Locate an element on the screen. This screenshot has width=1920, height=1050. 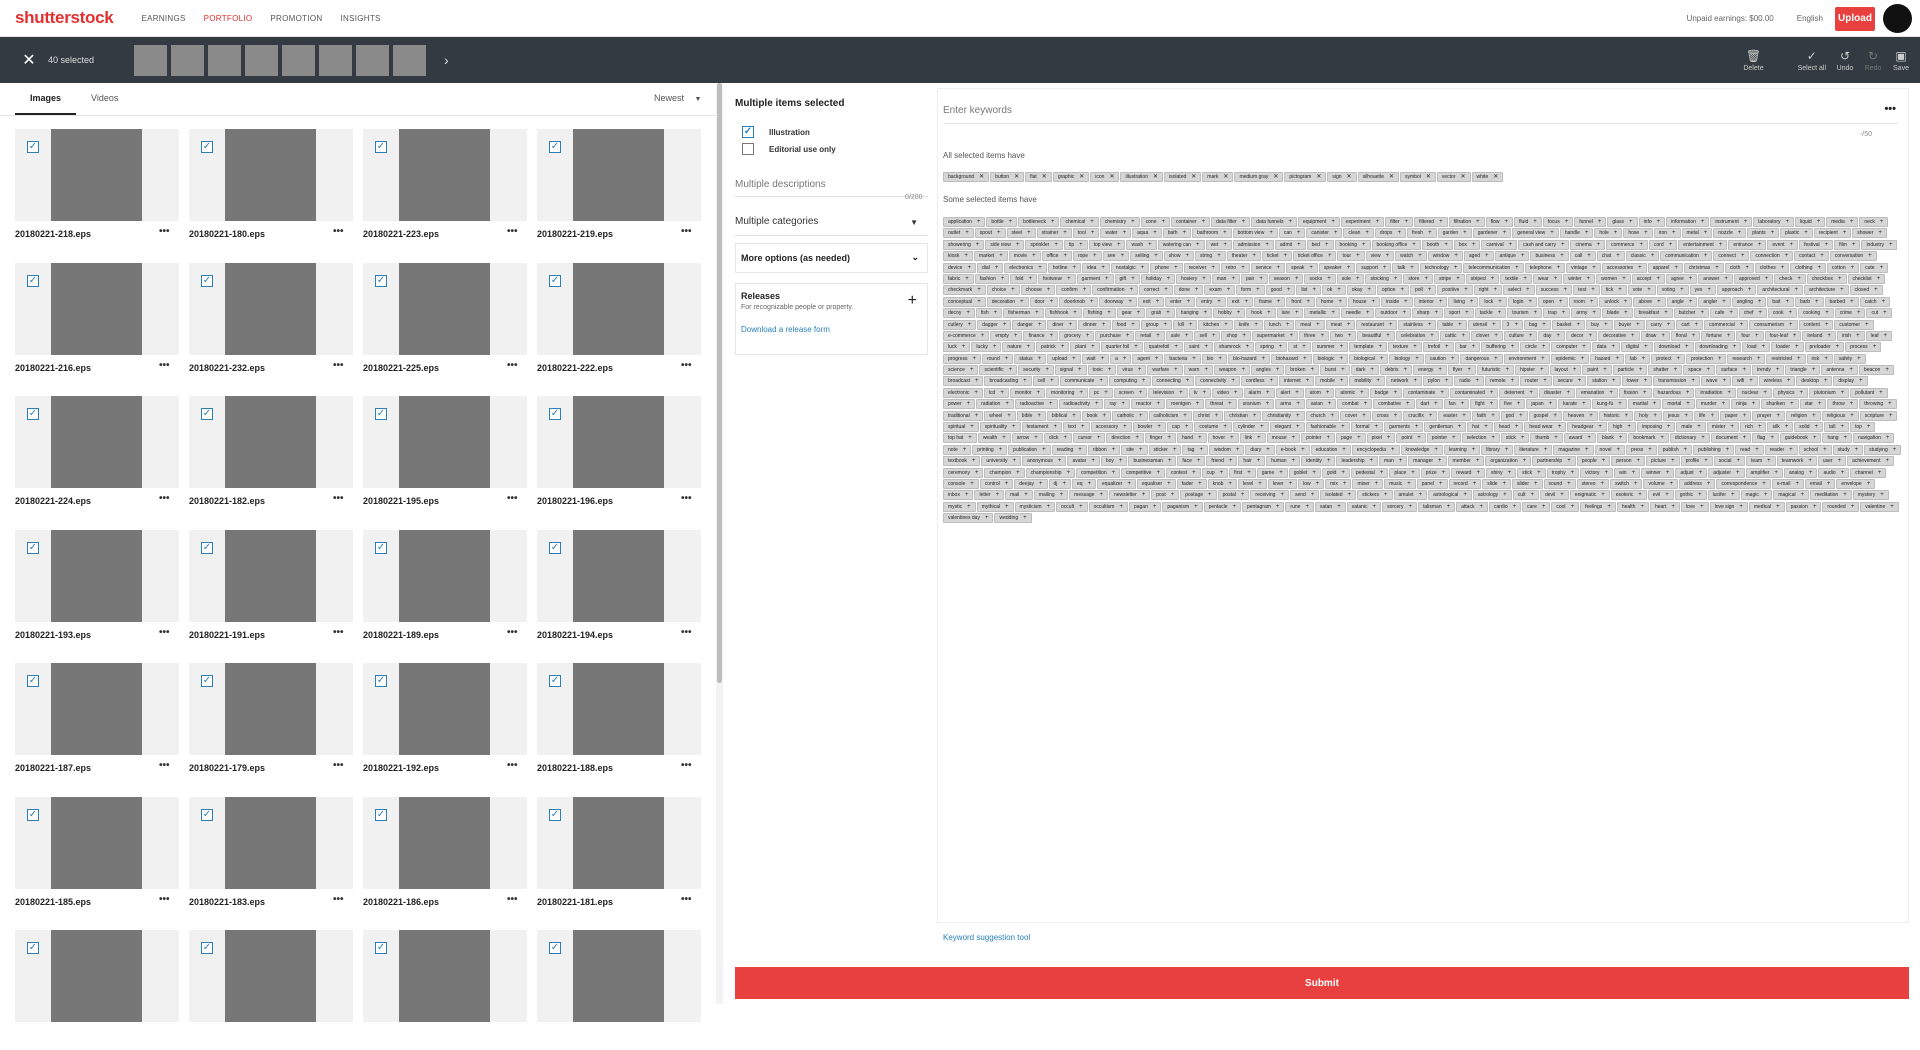
keyword-chip: circle + is located at coordinates (1535, 347).